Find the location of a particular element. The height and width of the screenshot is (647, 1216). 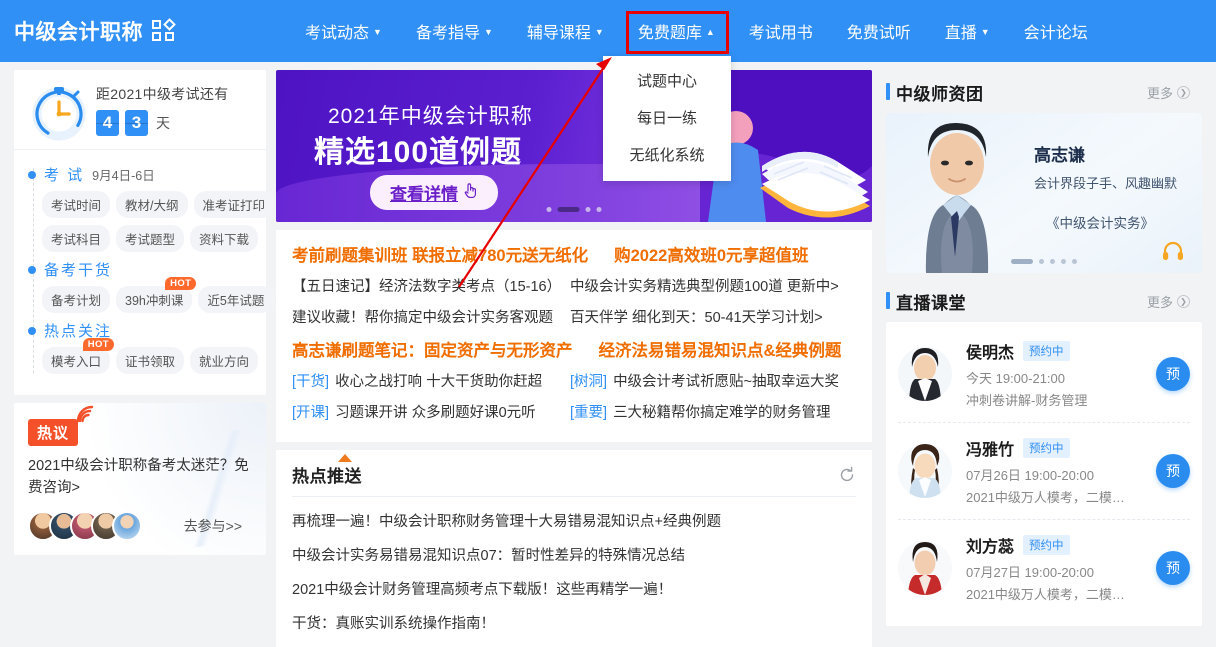

tag-certificate-claim: 证书领取 is located at coordinates (150, 360).